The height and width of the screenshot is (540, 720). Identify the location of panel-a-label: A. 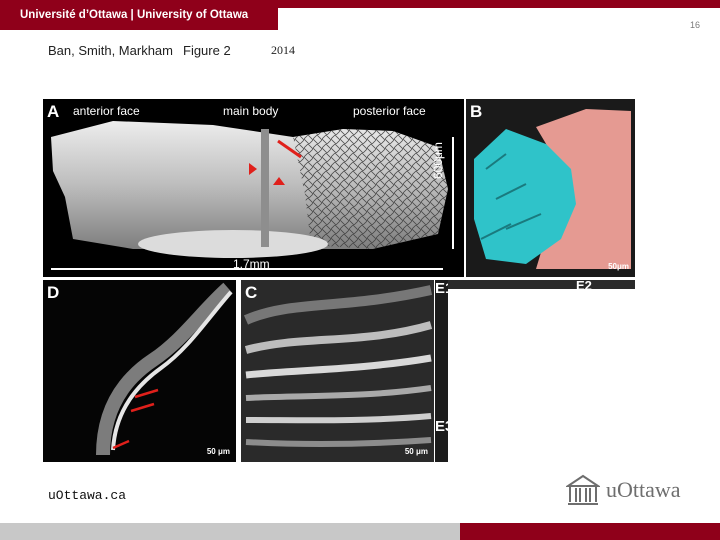
(53, 111).